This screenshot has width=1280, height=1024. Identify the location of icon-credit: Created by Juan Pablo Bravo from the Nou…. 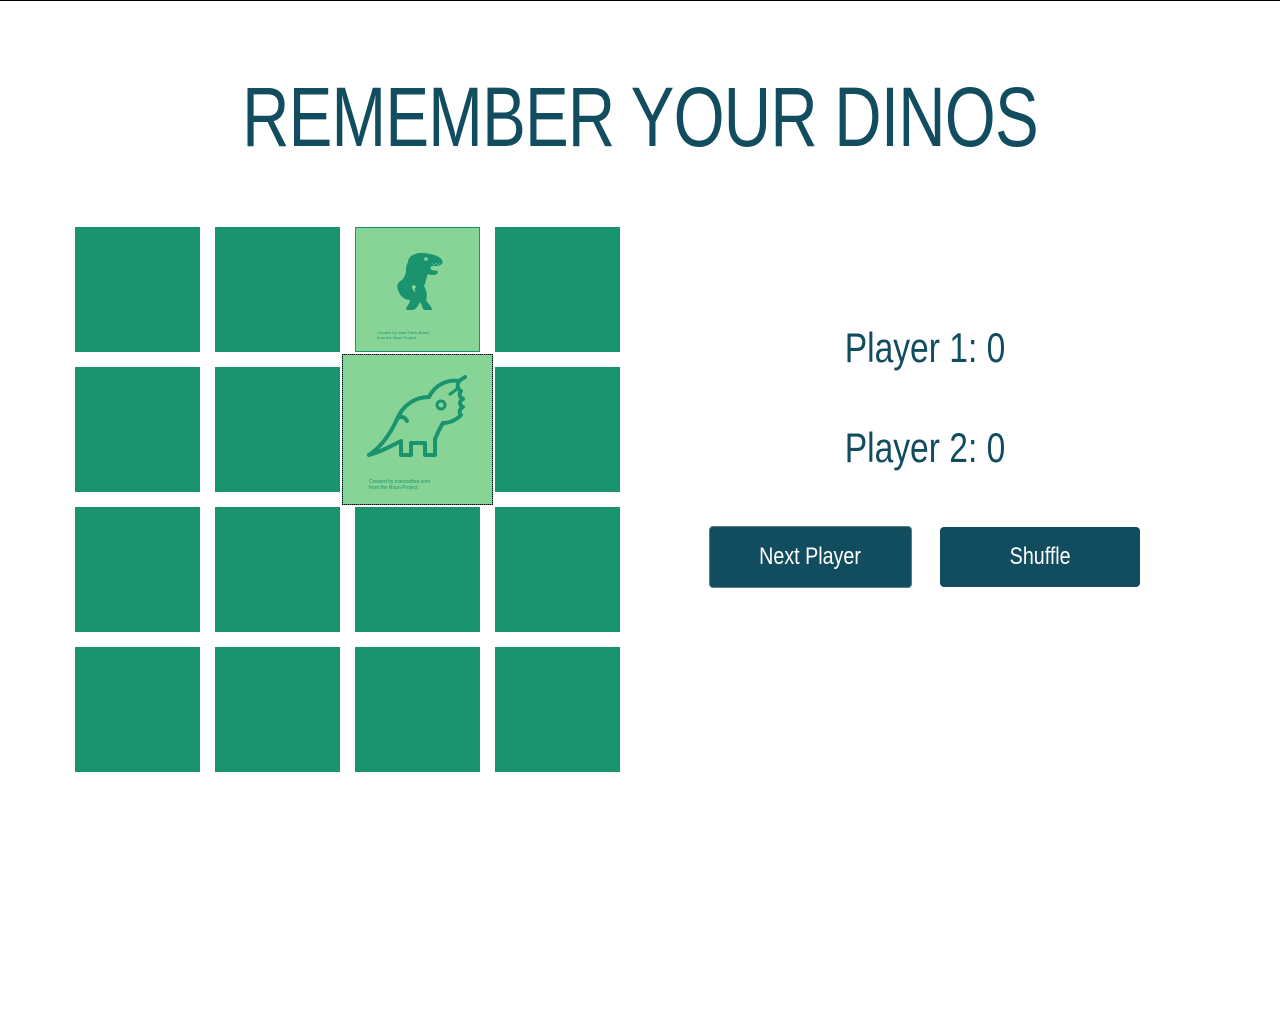
(403, 335).